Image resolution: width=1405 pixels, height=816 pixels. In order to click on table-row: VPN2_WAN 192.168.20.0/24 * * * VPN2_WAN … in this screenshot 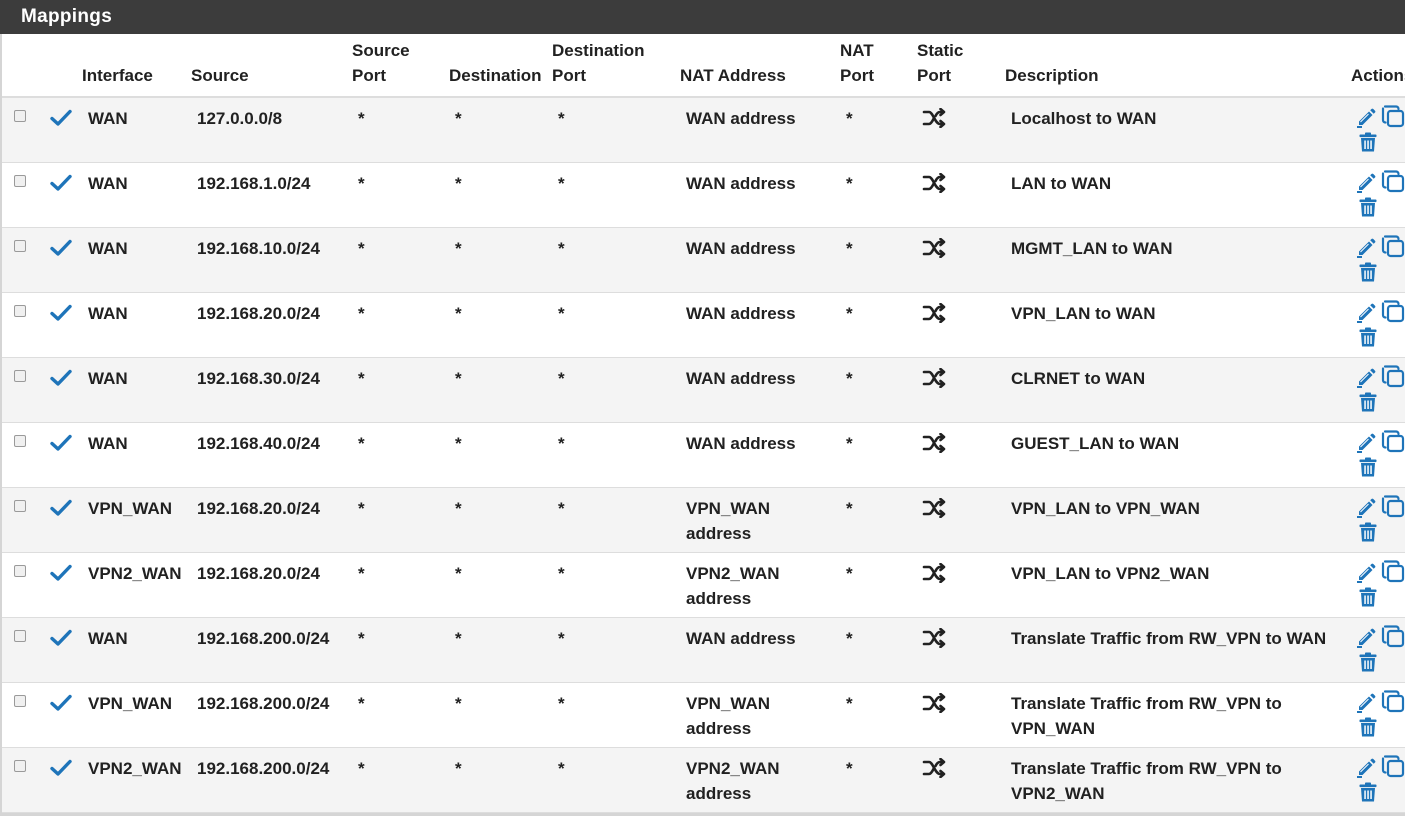, I will do `click(703, 585)`.